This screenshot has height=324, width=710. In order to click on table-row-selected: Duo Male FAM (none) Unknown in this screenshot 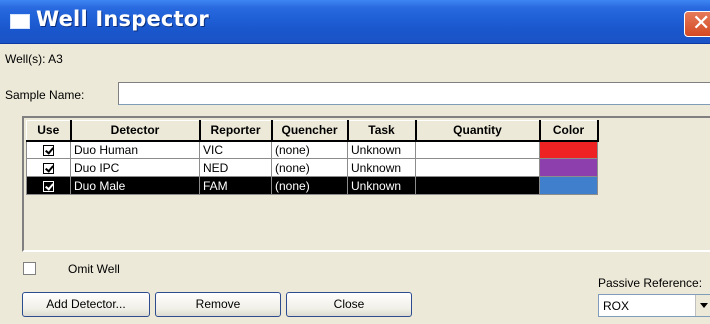, I will do `click(312, 185)`.